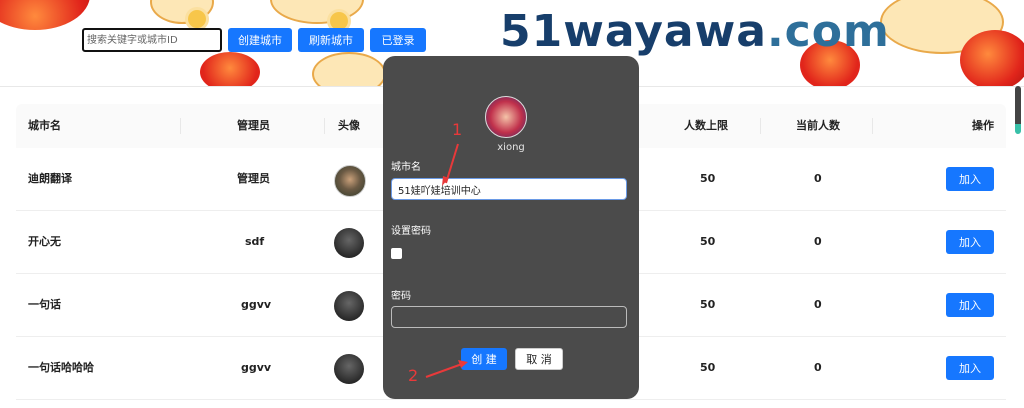 Image resolution: width=1024 pixels, height=408 pixels. I want to click on annotation-step-2: 2, so click(413, 375).